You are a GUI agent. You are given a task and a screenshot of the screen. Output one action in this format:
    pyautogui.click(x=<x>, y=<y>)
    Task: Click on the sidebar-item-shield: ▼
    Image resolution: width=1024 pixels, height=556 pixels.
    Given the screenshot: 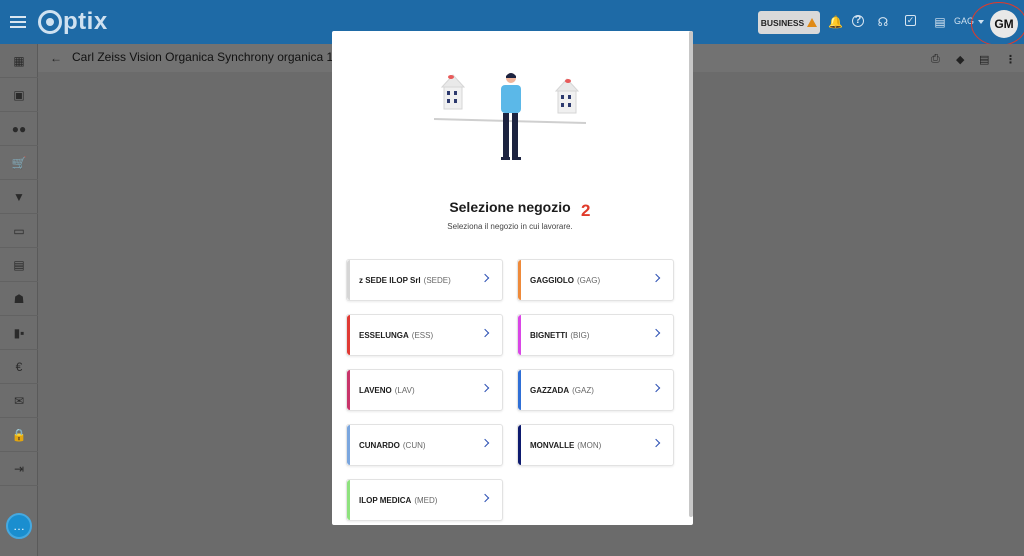 What is the action you would take?
    pyautogui.click(x=19, y=197)
    